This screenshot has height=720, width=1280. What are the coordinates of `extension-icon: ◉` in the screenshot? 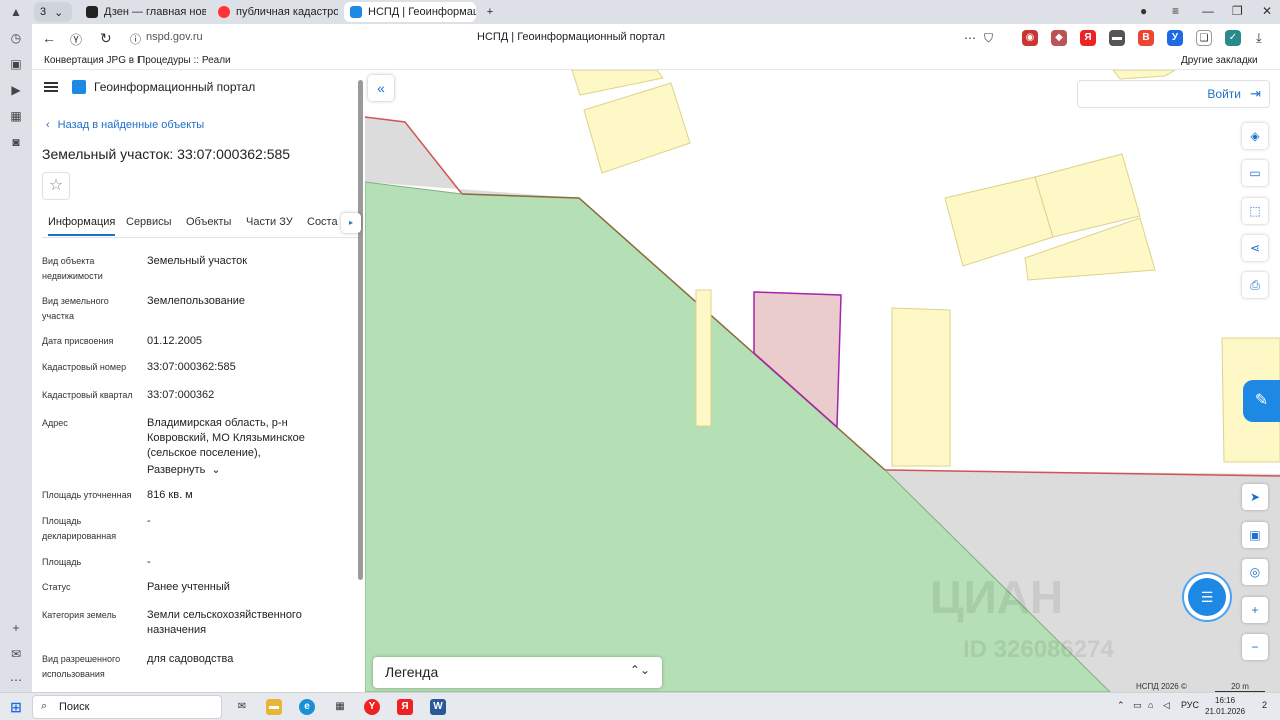 It's located at (1030, 38).